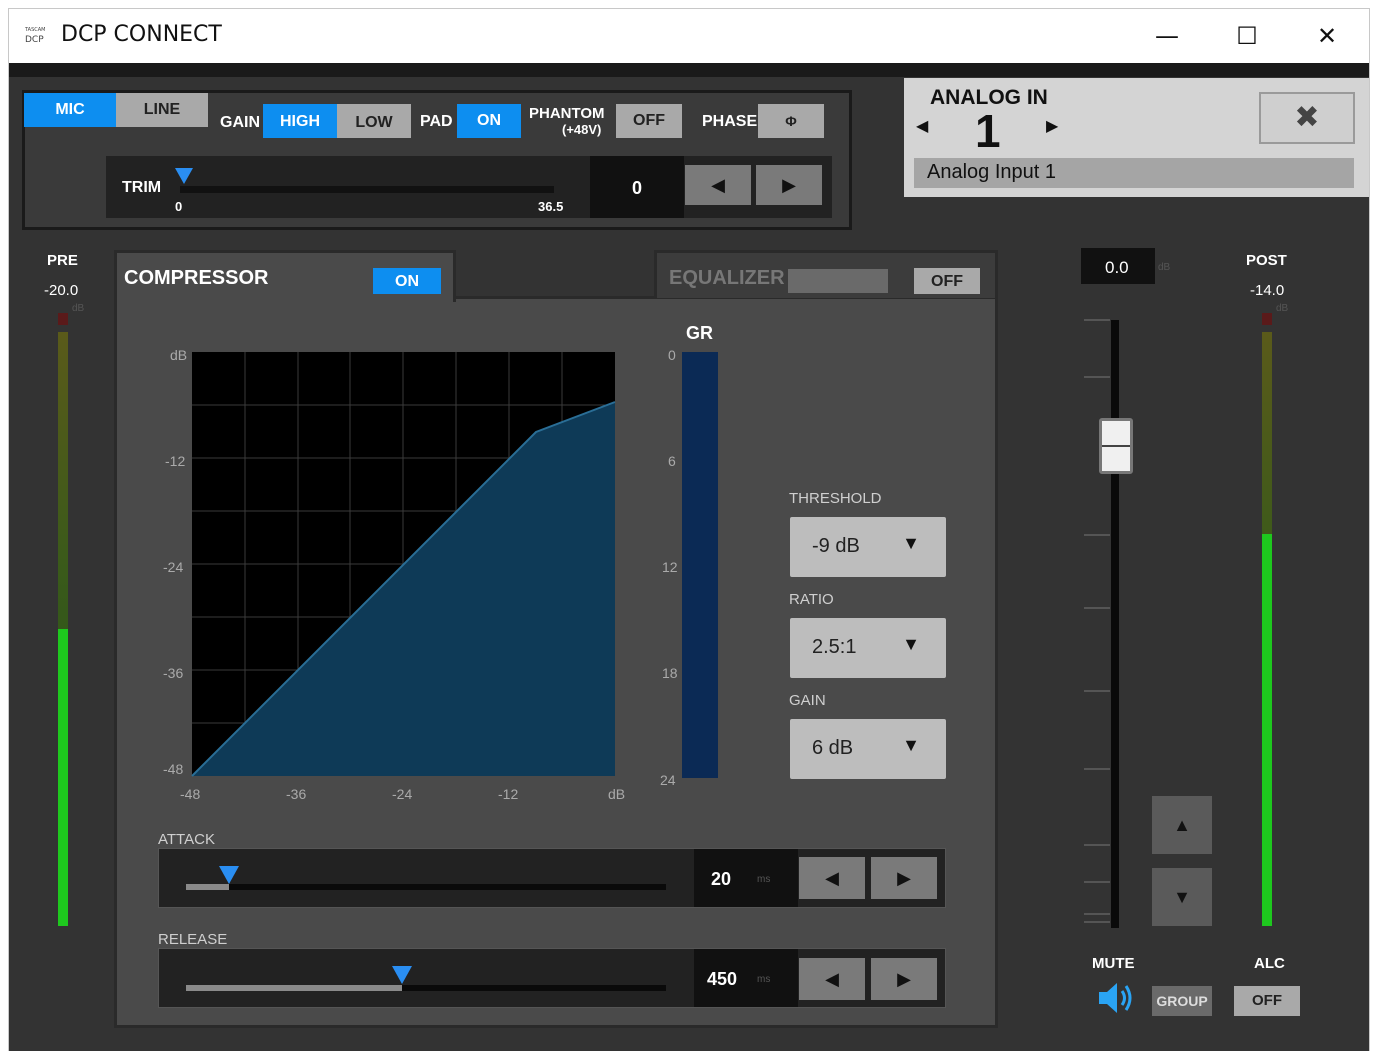 The height and width of the screenshot is (1051, 1375). Describe the element at coordinates (832, 878) in the screenshot. I see `attack-decrement-button: ◀` at that location.